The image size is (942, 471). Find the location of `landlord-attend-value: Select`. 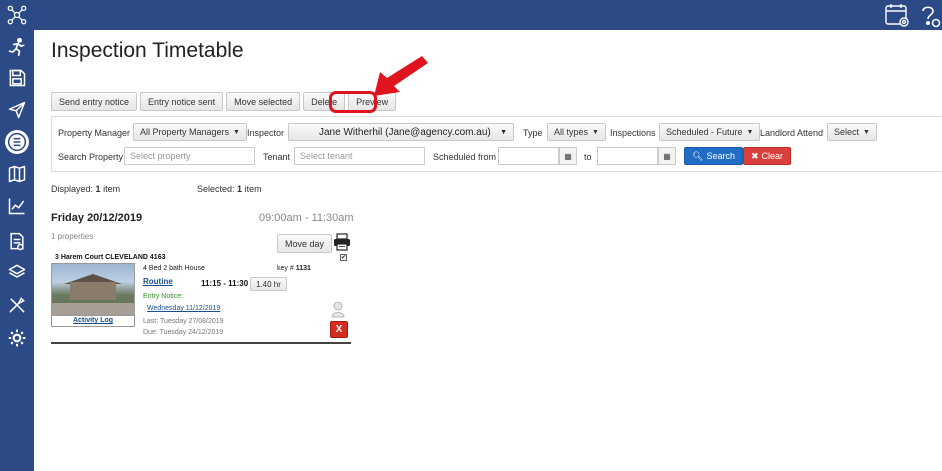

landlord-attend-value: Select is located at coordinates (847, 132).